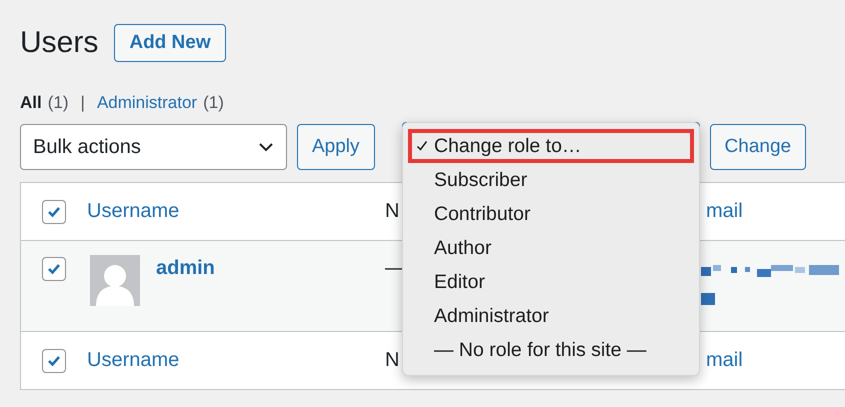 The image size is (845, 407). Describe the element at coordinates (551, 282) in the screenshot. I see `role-option: Editor` at that location.